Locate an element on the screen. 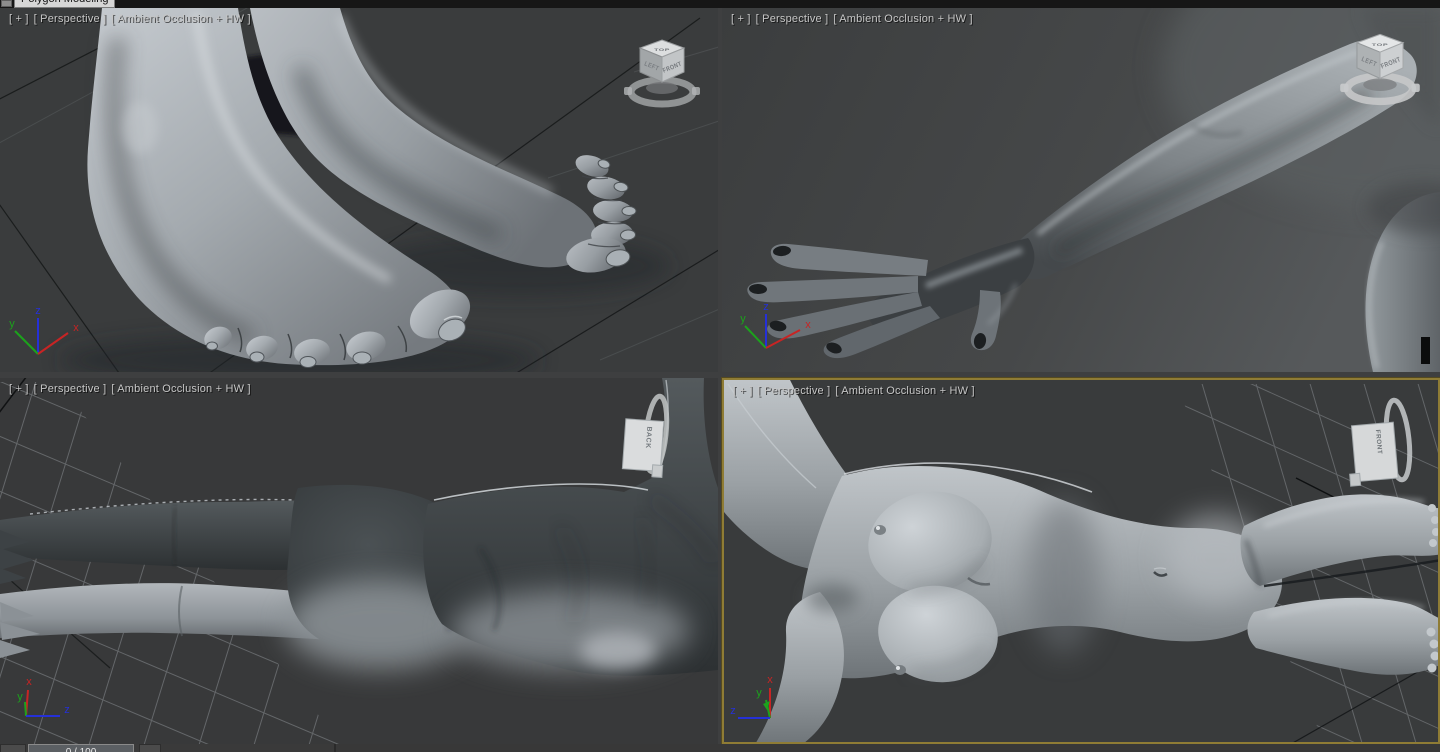 This screenshot has width=1440, height=752. viewcube-face-back is located at coordinates (643, 445).